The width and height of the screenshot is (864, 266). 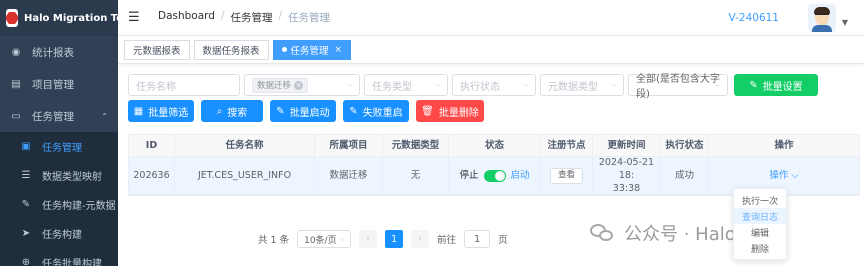 I want to click on select-value: 全部(是否包含大字段), so click(x=678, y=87).